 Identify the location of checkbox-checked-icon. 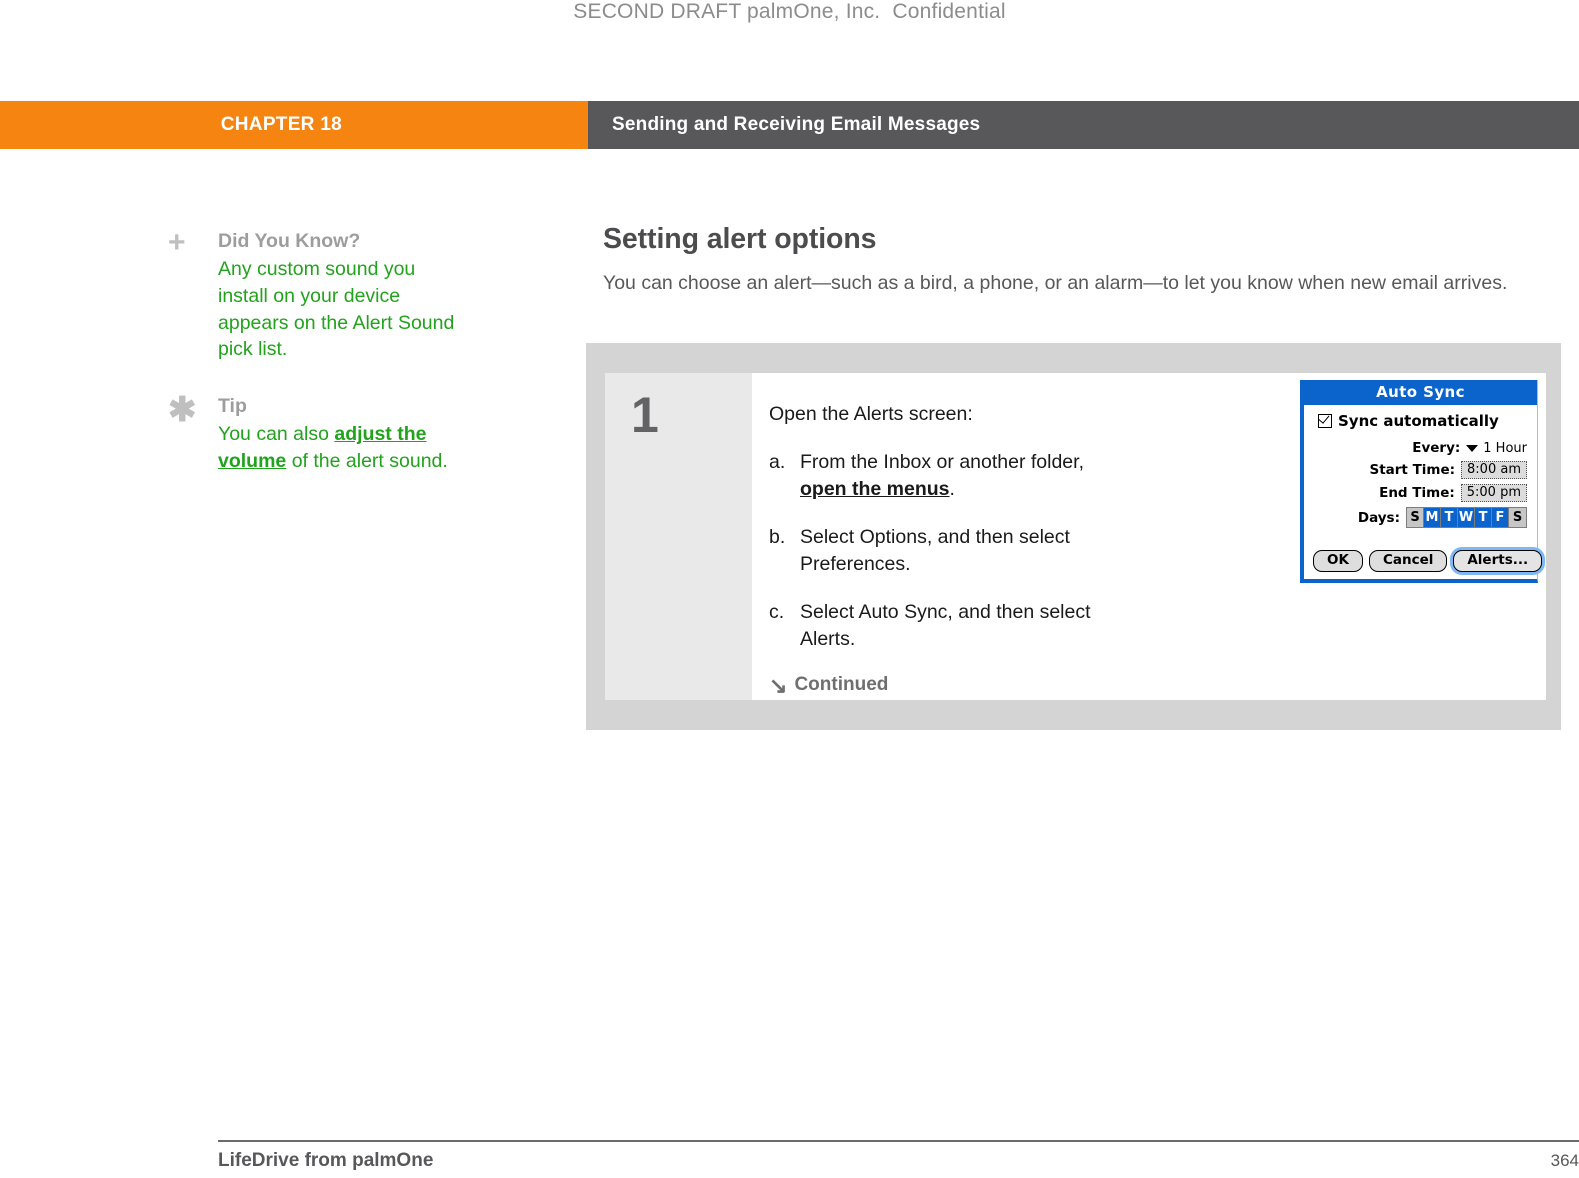
(1325, 421).